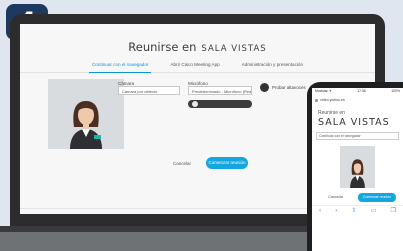 Image resolution: width=403 pixels, height=251 pixels. I want to click on tab-browser: Continuar con el navegador, so click(120, 66).